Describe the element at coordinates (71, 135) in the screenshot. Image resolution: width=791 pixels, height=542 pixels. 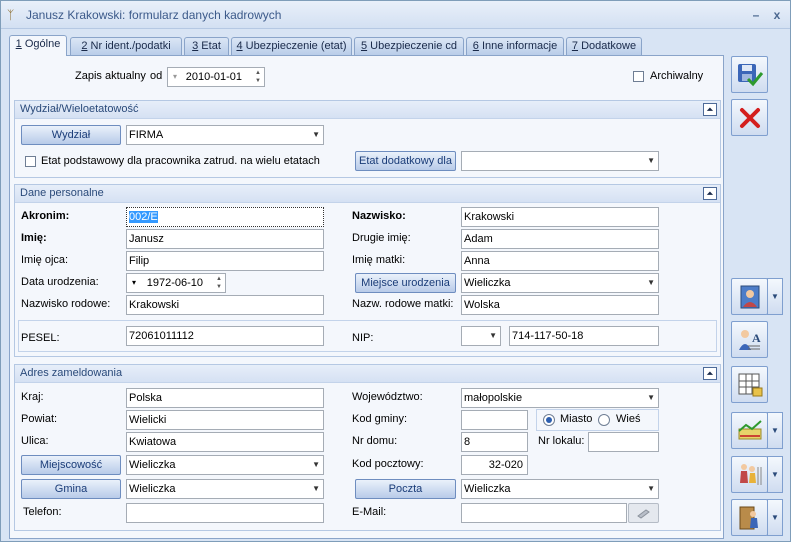
I see `wydzial-button: Wydział` at that location.